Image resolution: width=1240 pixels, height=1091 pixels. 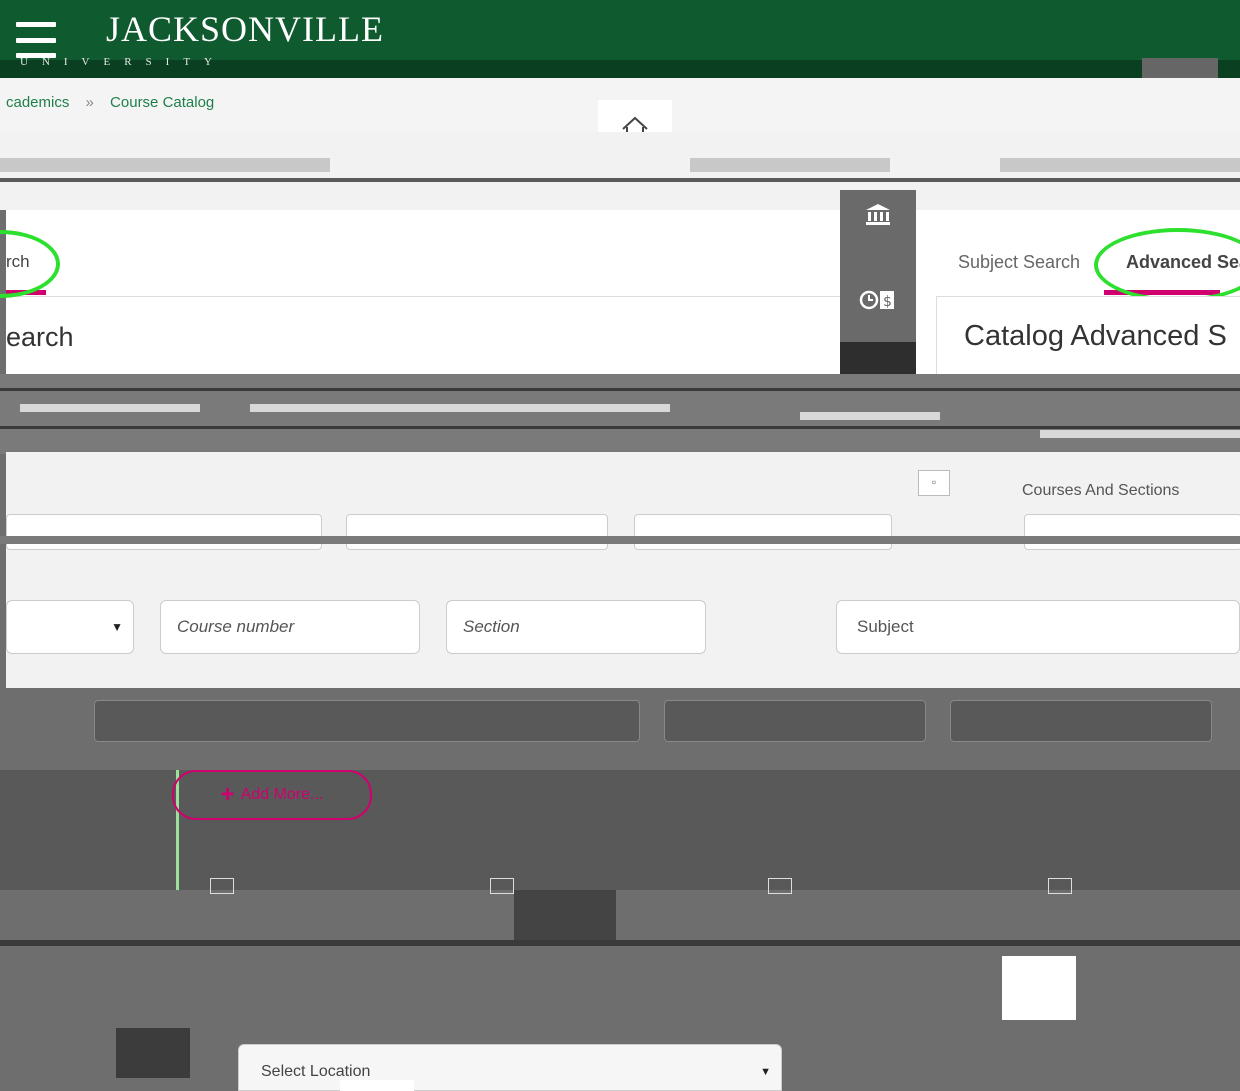 I want to click on tab-active-underline, so click(x=1162, y=292).